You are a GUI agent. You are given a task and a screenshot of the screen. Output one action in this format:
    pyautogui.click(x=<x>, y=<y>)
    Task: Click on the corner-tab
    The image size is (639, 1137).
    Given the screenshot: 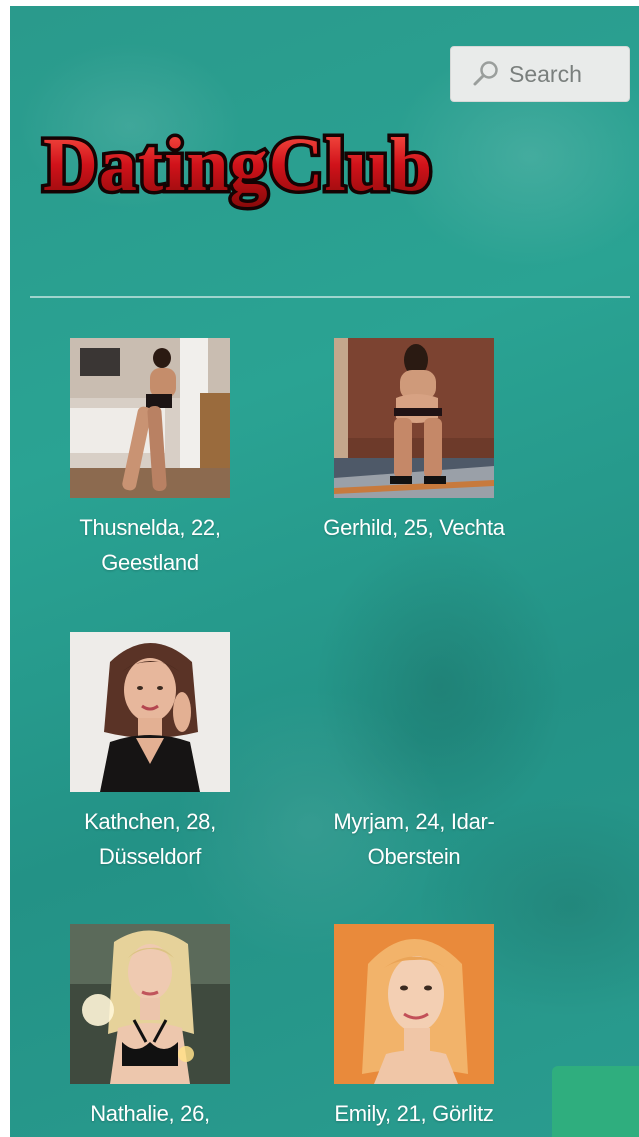 What is the action you would take?
    pyautogui.click(x=595, y=1101)
    